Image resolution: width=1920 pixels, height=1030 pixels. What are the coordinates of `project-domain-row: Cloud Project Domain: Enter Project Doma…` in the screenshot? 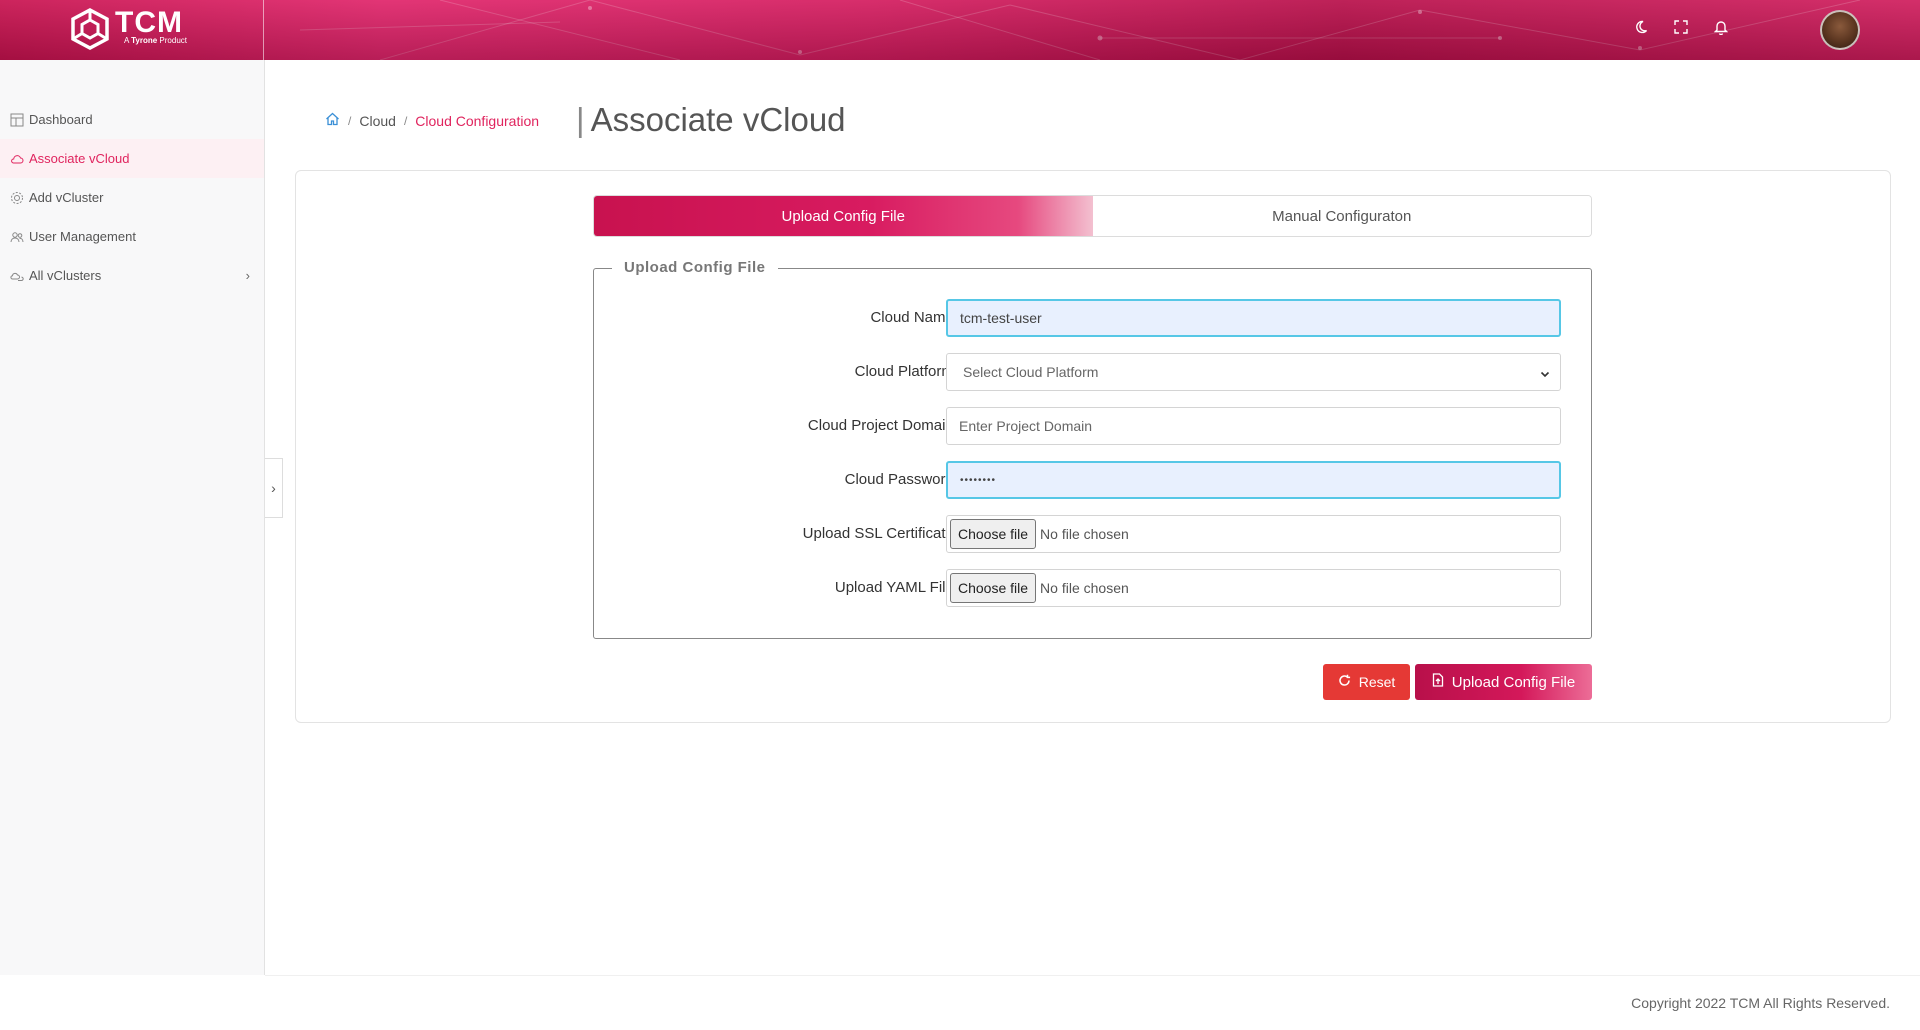 It's located at (1093, 427).